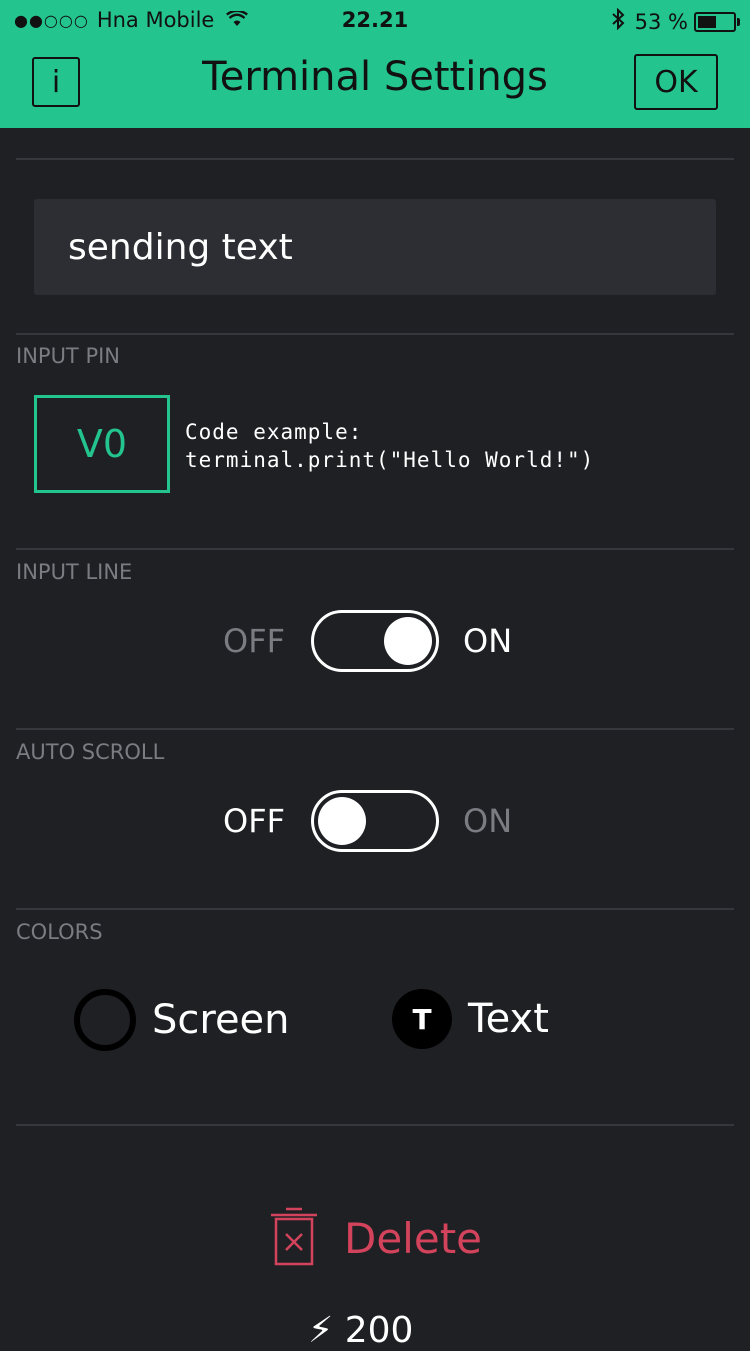  I want to click on energy-cost-value: 200, so click(379, 1330).